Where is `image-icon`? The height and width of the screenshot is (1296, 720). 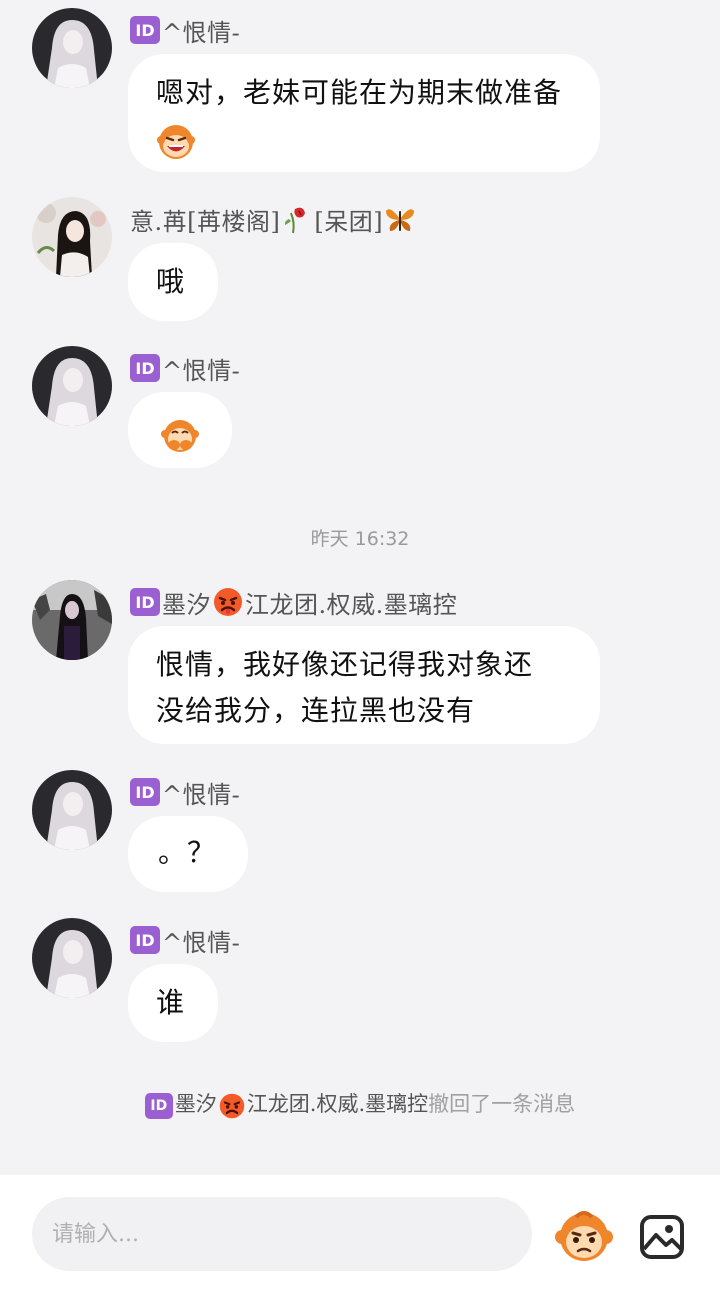 image-icon is located at coordinates (662, 1237).